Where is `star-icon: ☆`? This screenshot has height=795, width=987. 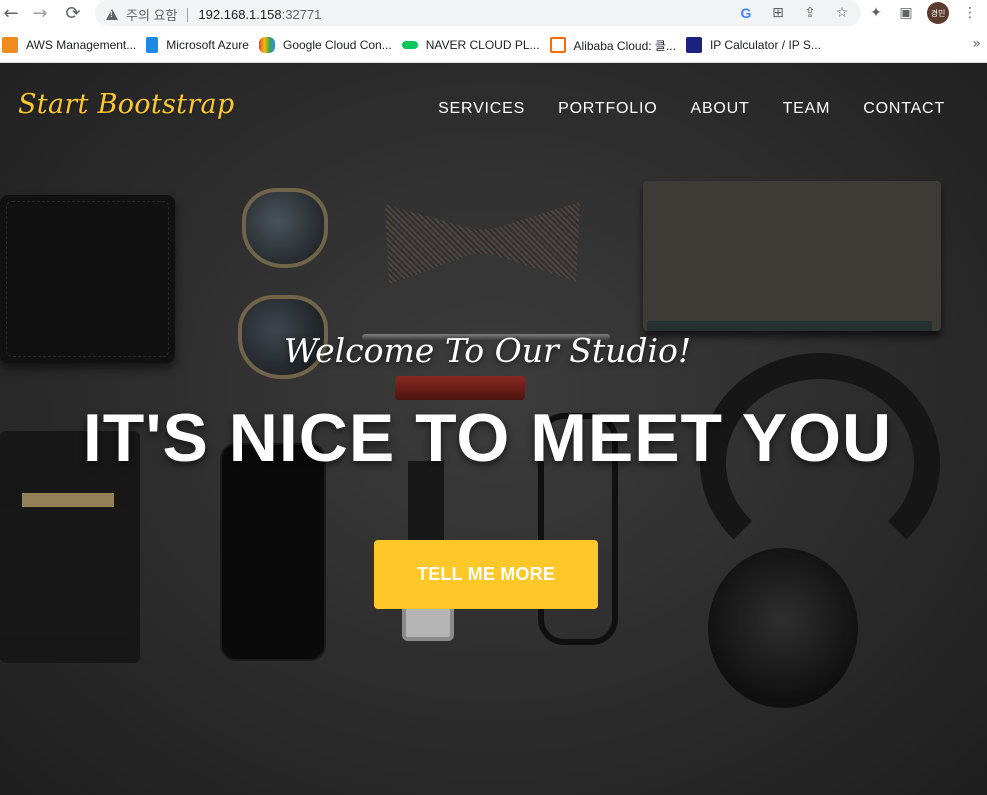
star-icon: ☆ is located at coordinates (842, 13).